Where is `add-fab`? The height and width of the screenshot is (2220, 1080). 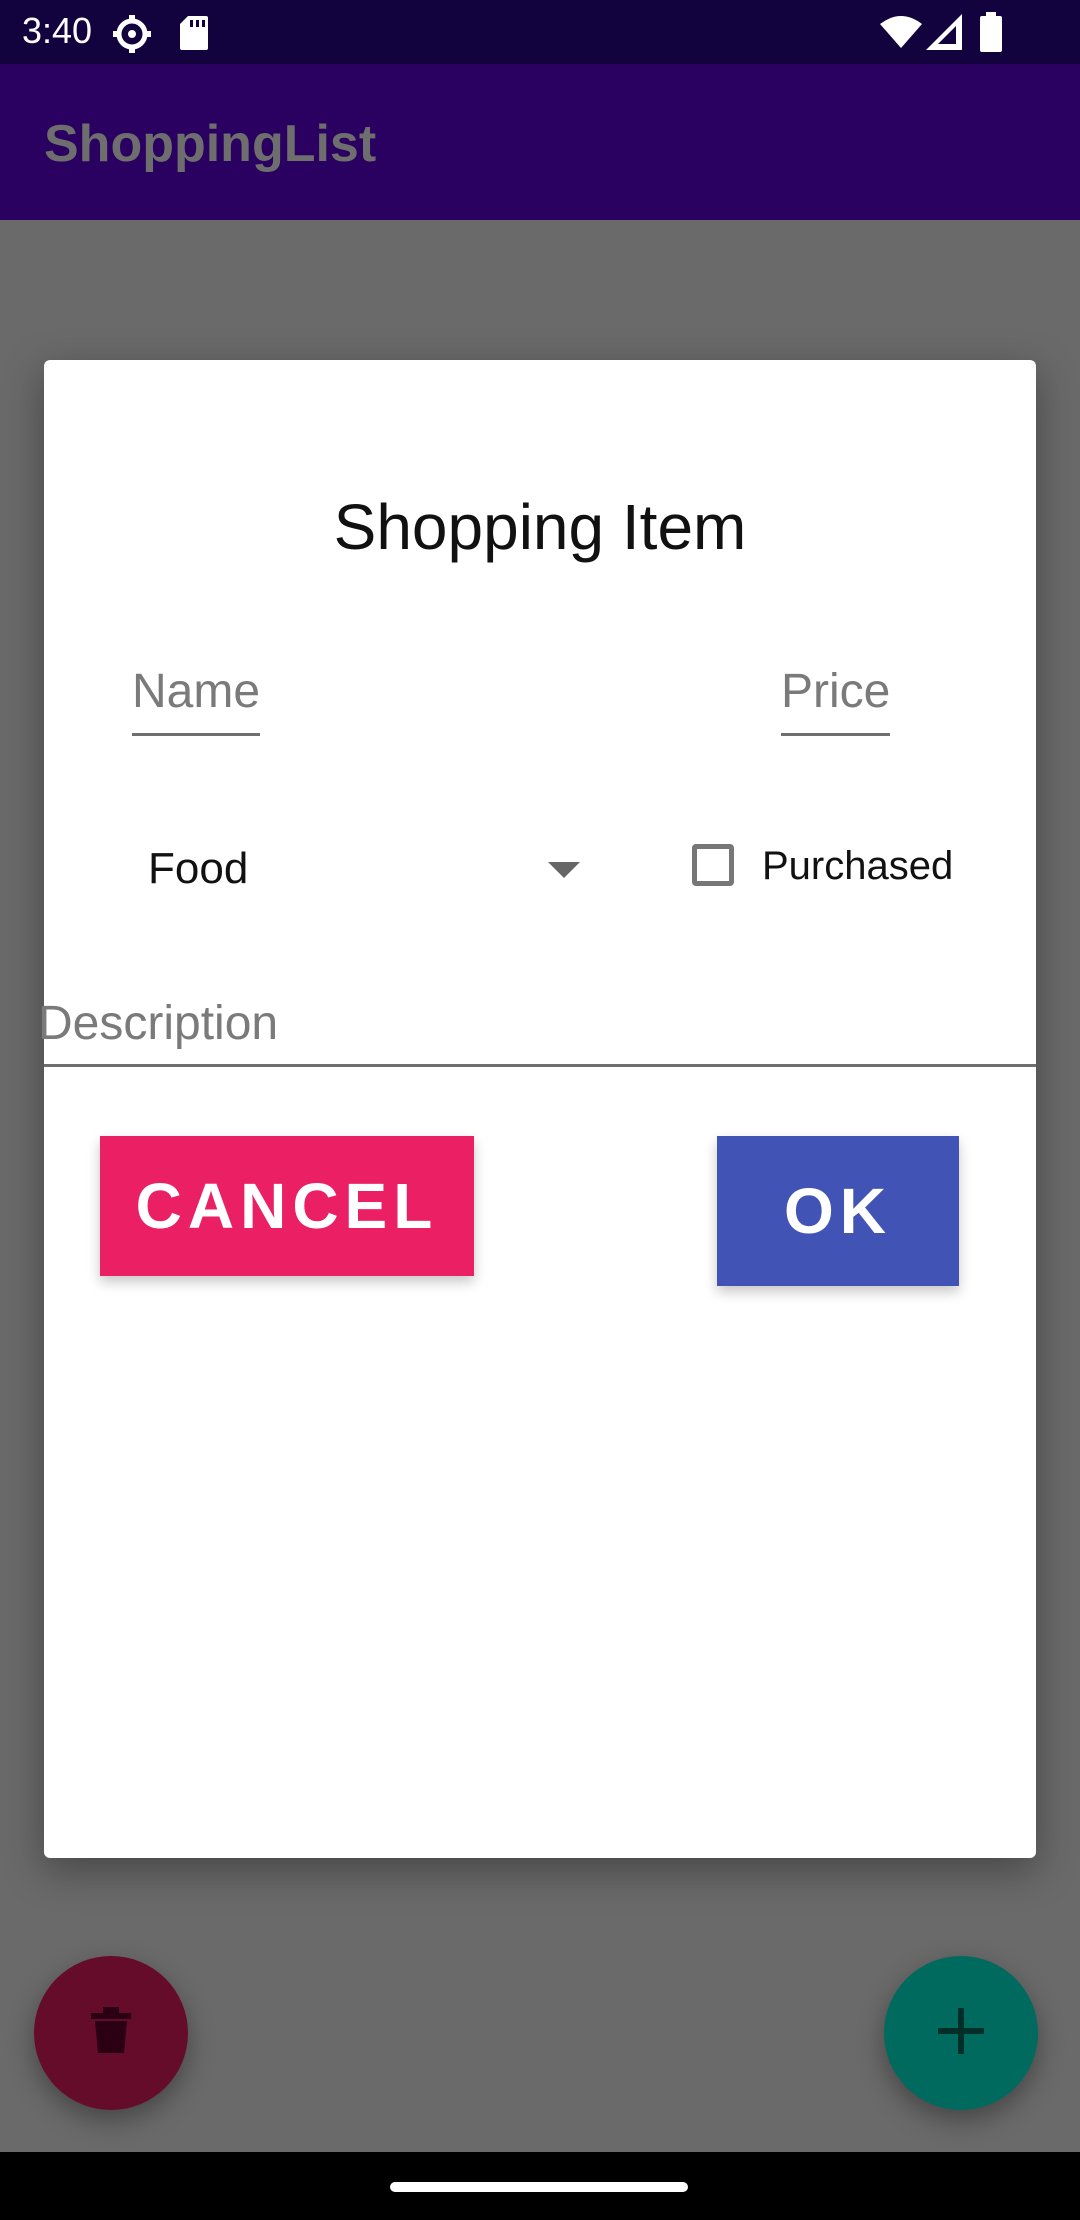 add-fab is located at coordinates (961, 2033).